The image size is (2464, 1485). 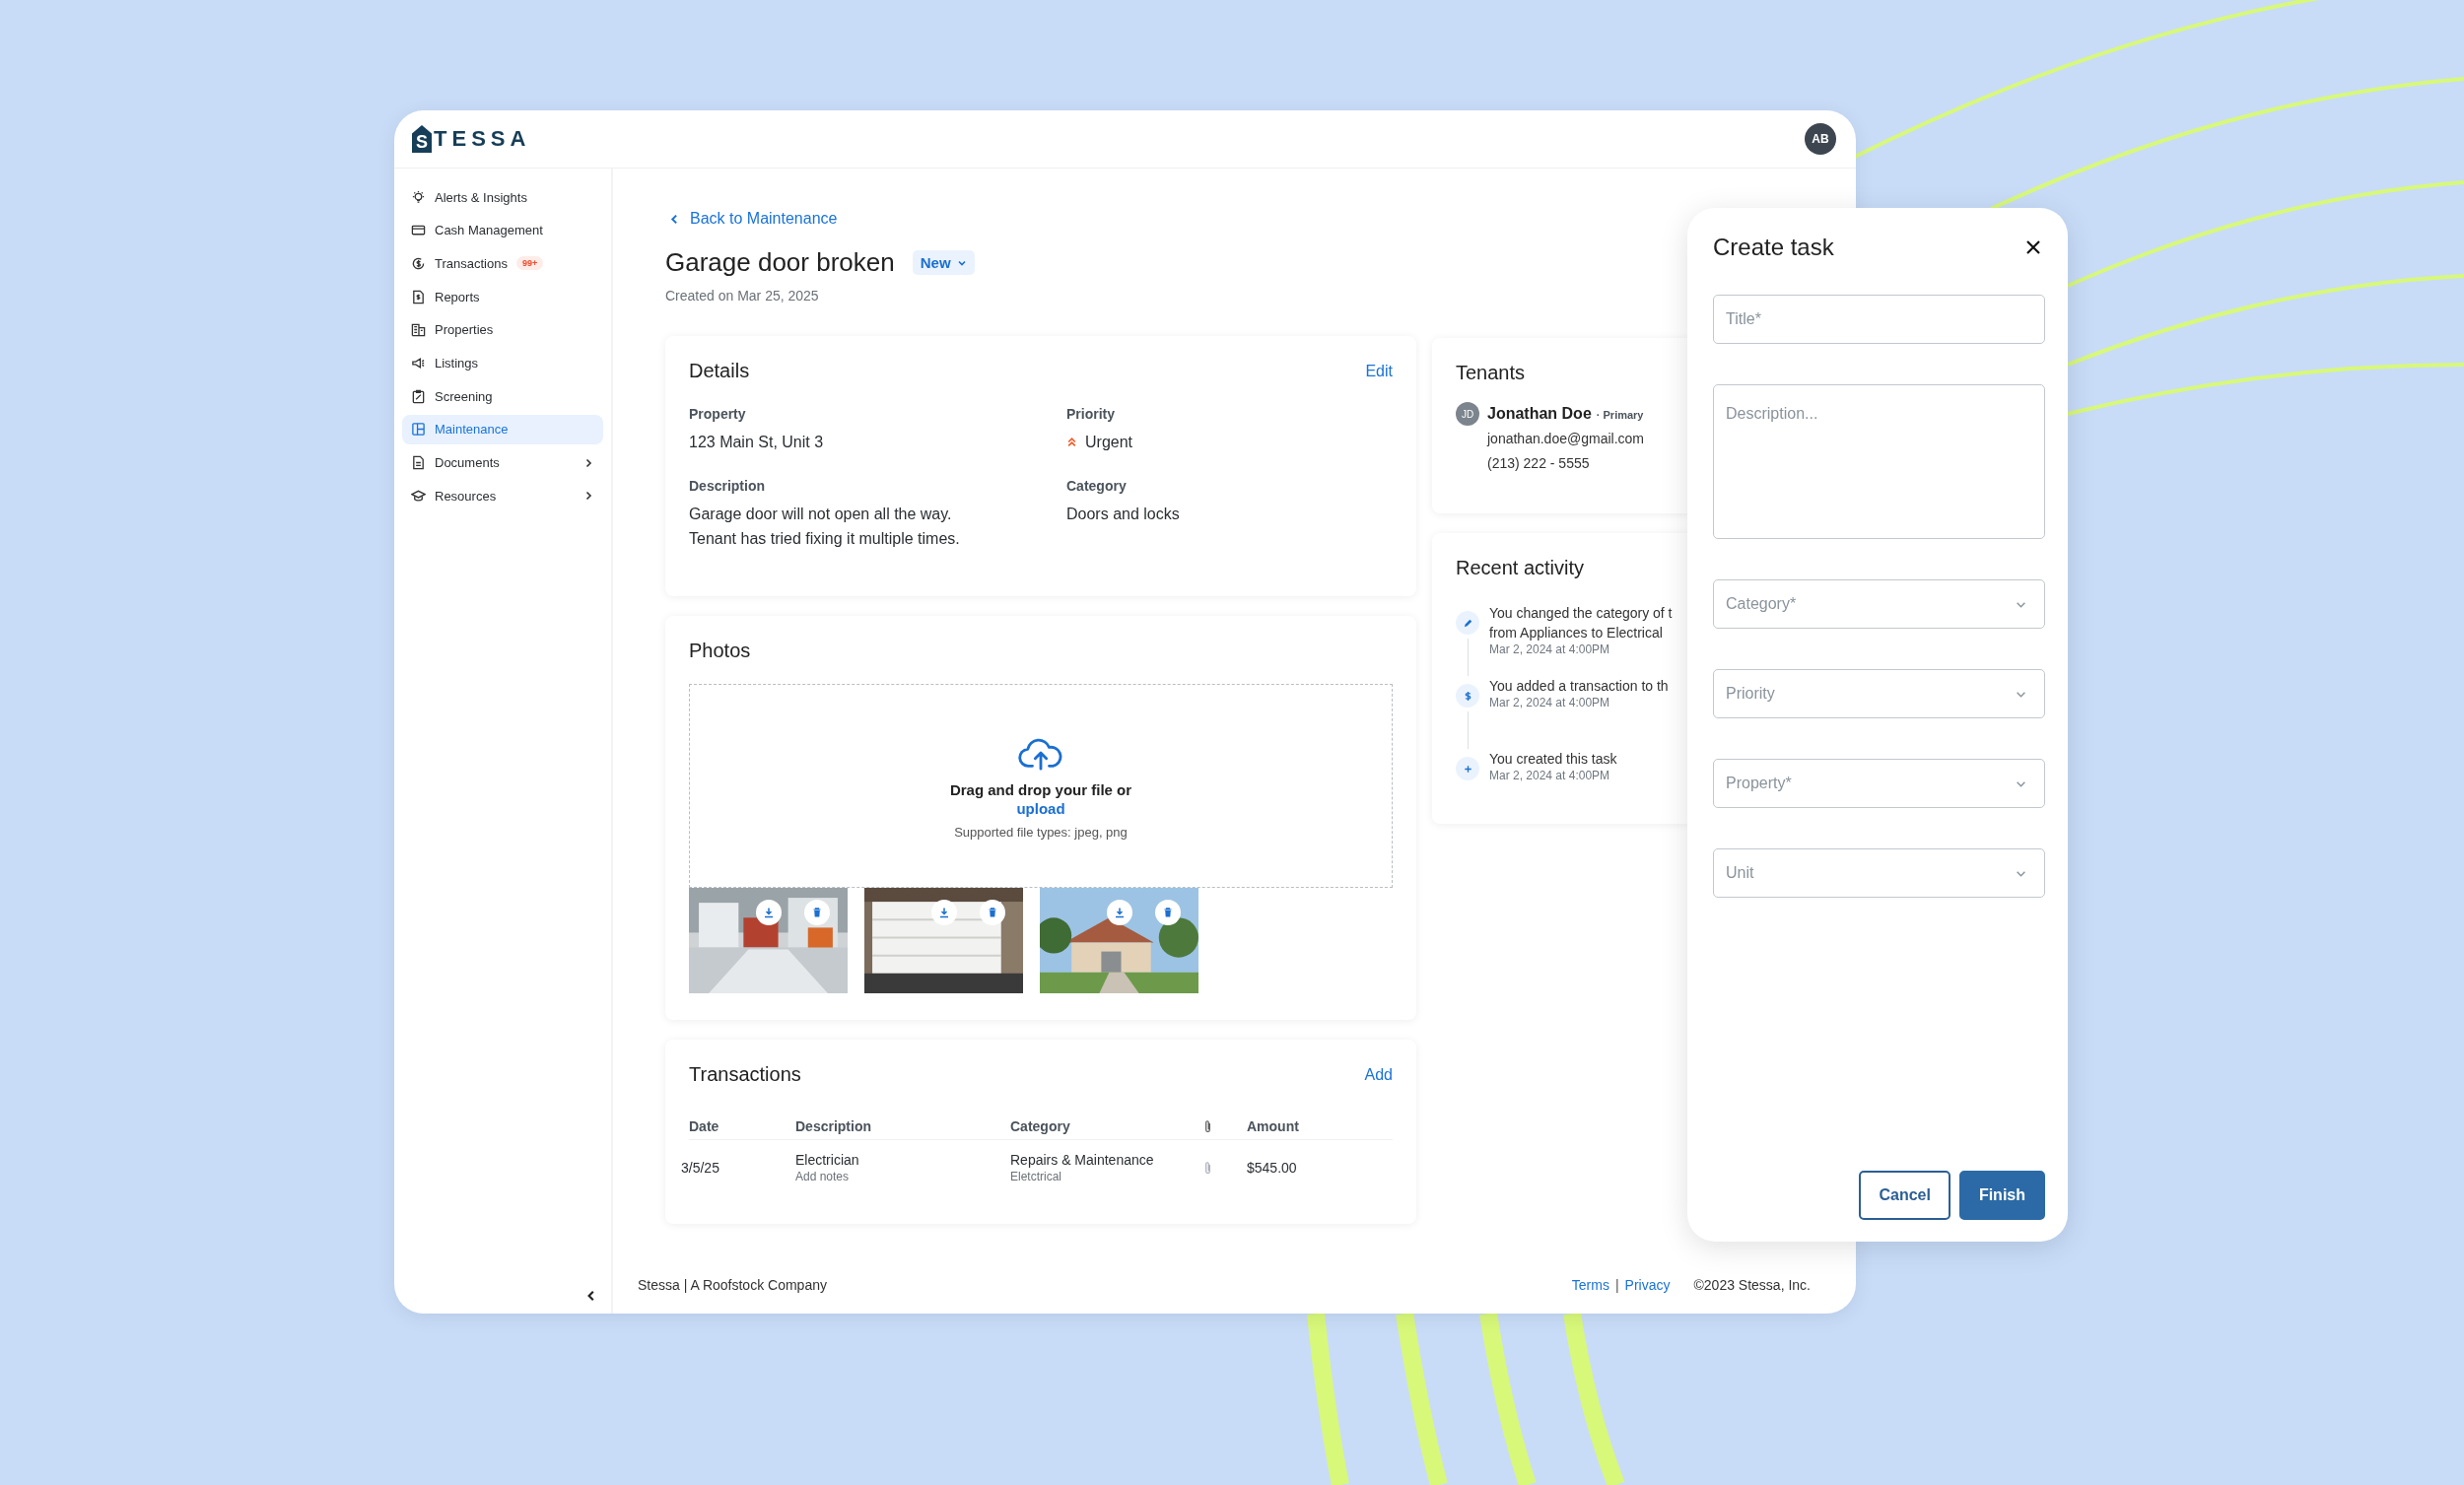 I want to click on select-field: Priority, so click(x=1879, y=693).